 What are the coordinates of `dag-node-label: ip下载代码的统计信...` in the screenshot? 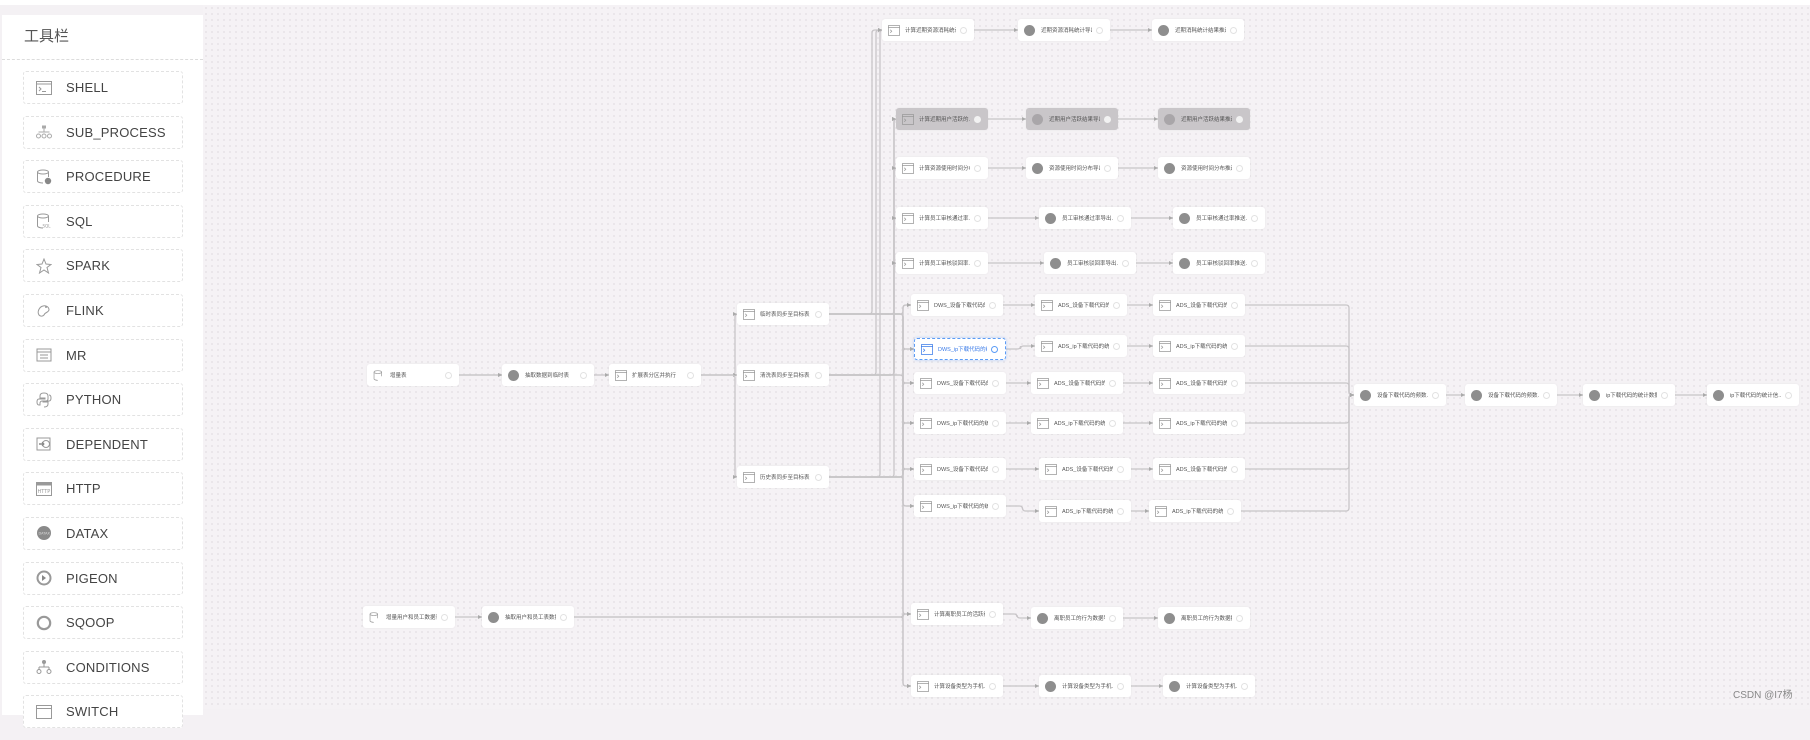 It's located at (1755, 396).